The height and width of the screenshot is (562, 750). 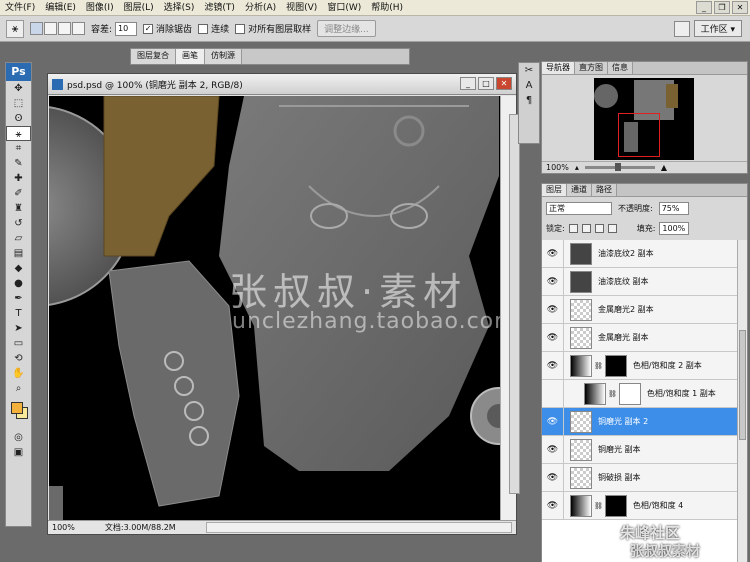 I want to click on doc-maximize-button: □, so click(x=486, y=83).